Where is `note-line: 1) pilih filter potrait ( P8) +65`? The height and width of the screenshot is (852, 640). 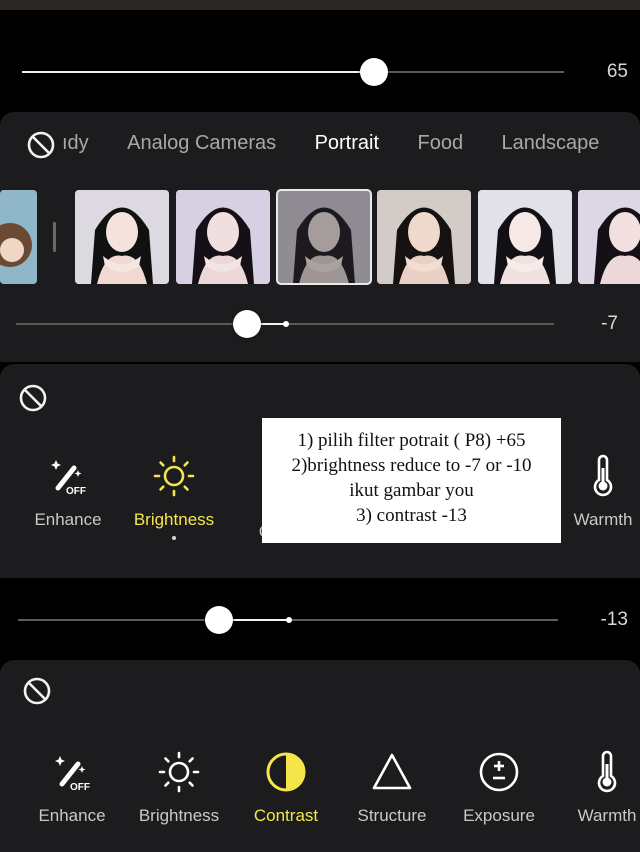 note-line: 1) pilih filter potrait ( P8) +65 is located at coordinates (411, 440).